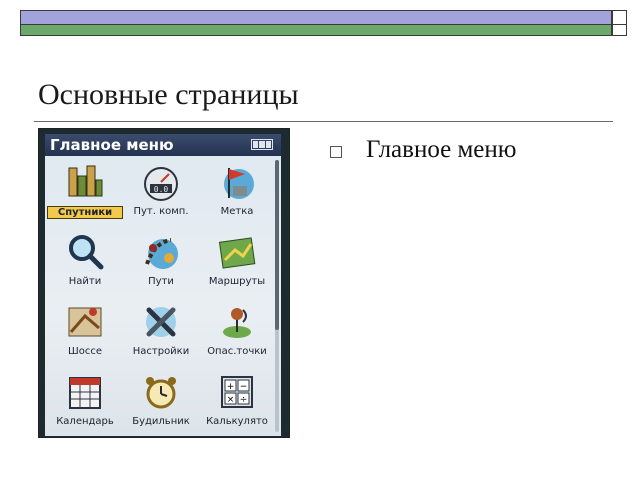 The width and height of the screenshot is (640, 480). What do you see at coordinates (237, 392) in the screenshot?
I see `calculator-icon: + − × ÷` at bounding box center [237, 392].